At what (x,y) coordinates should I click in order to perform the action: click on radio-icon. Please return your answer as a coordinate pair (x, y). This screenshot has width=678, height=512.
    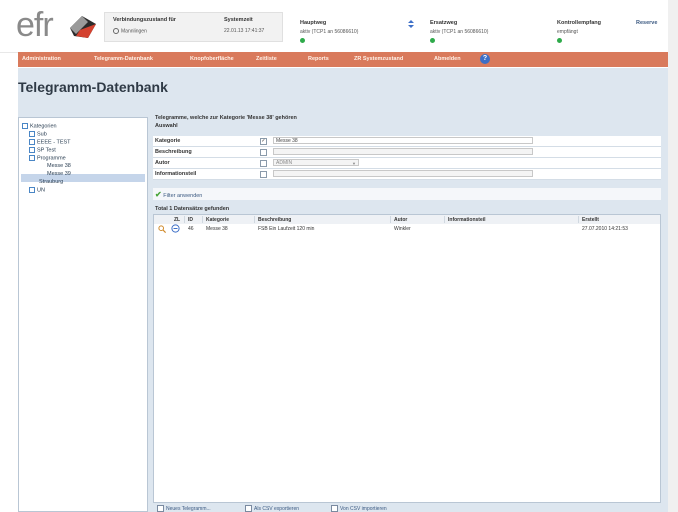
    Looking at the image, I should click on (116, 31).